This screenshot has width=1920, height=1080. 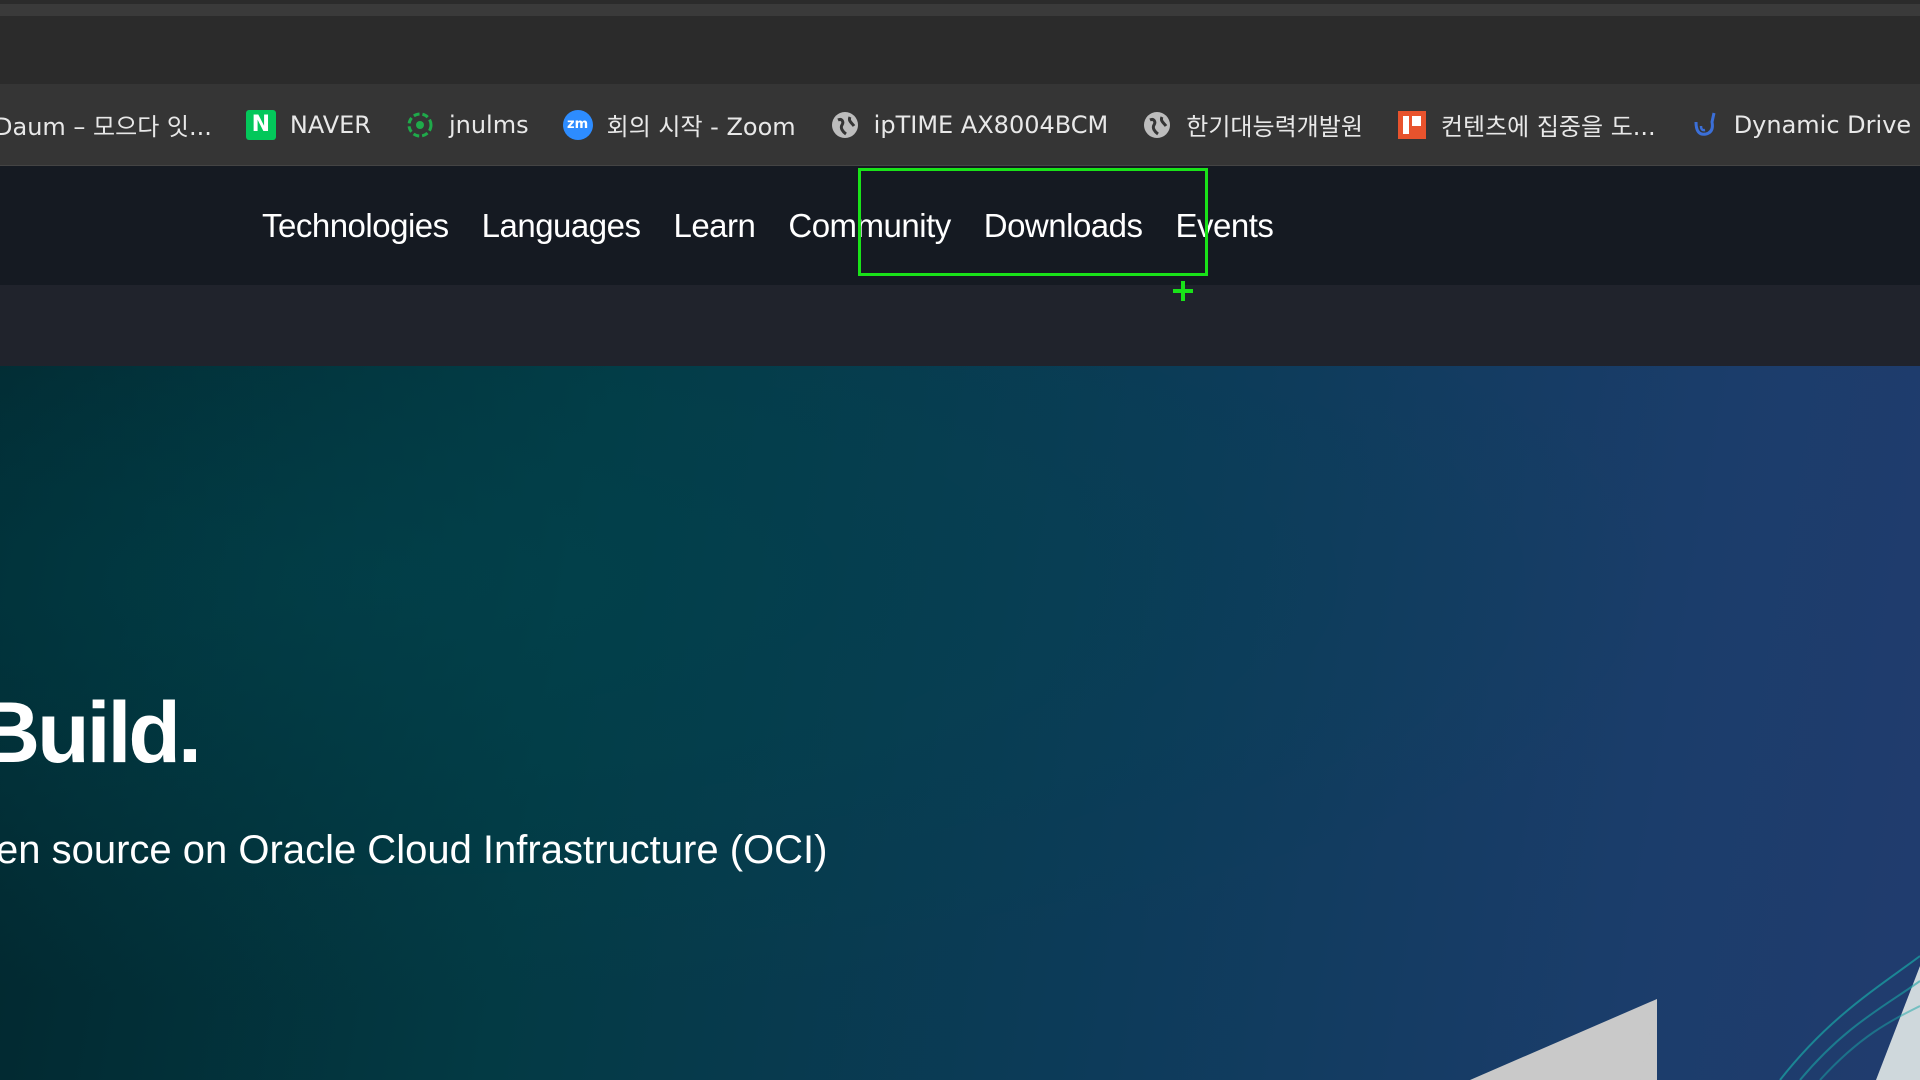 I want to click on nav-technologies: Technologies, so click(x=355, y=226).